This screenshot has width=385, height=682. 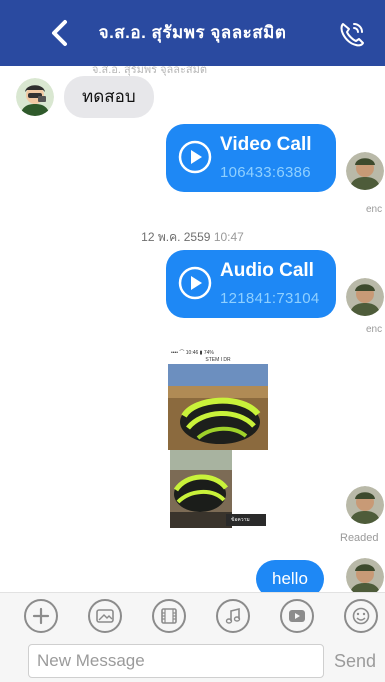 I want to click on shared-photo-helmet: ข้อความ, so click(x=218, y=489).